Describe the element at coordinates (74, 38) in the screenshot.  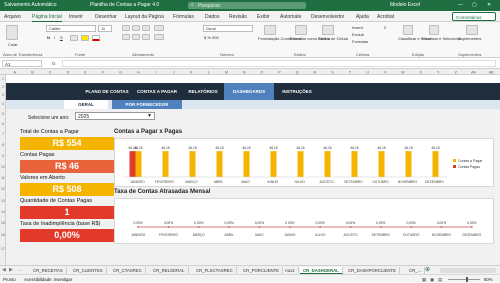
I see `borders-icon` at that location.